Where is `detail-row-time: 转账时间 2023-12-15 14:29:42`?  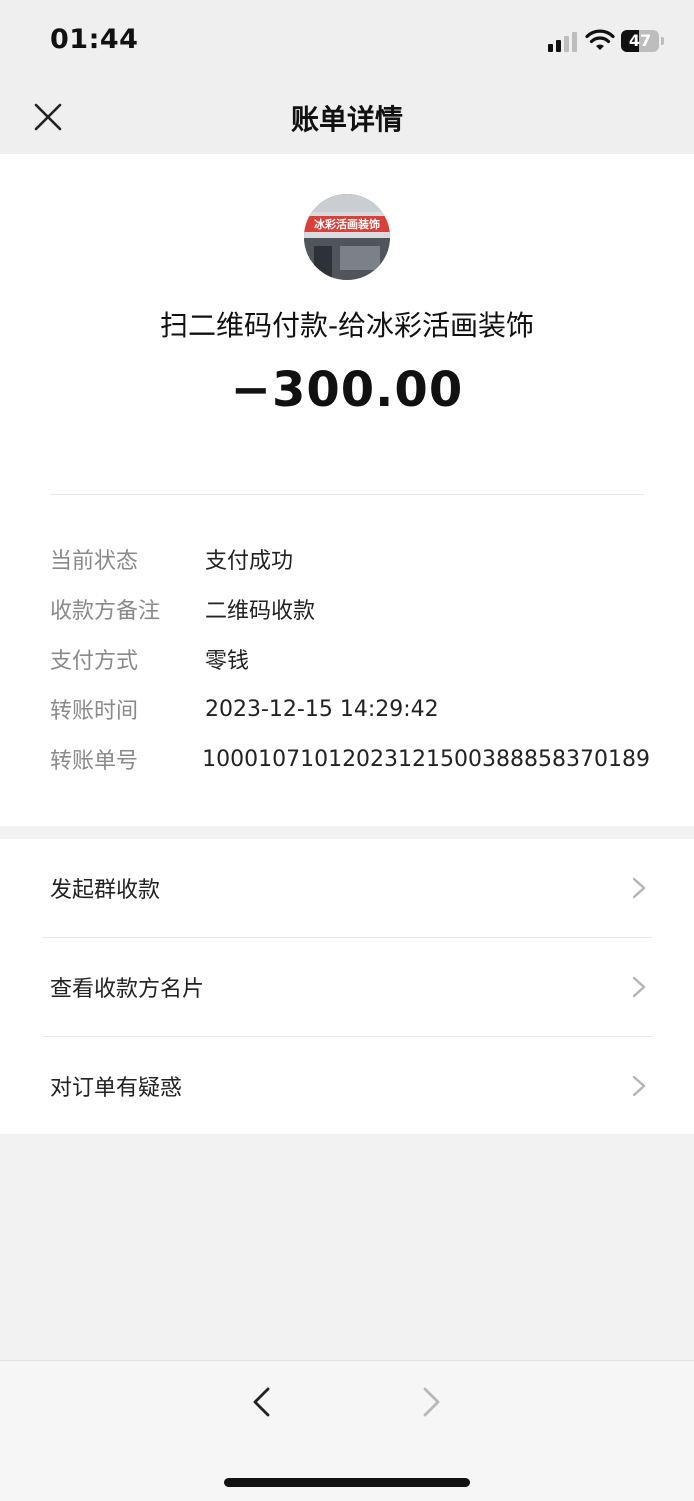
detail-row-time: 转账时间 2023-12-15 14:29:42 is located at coordinates (350, 709).